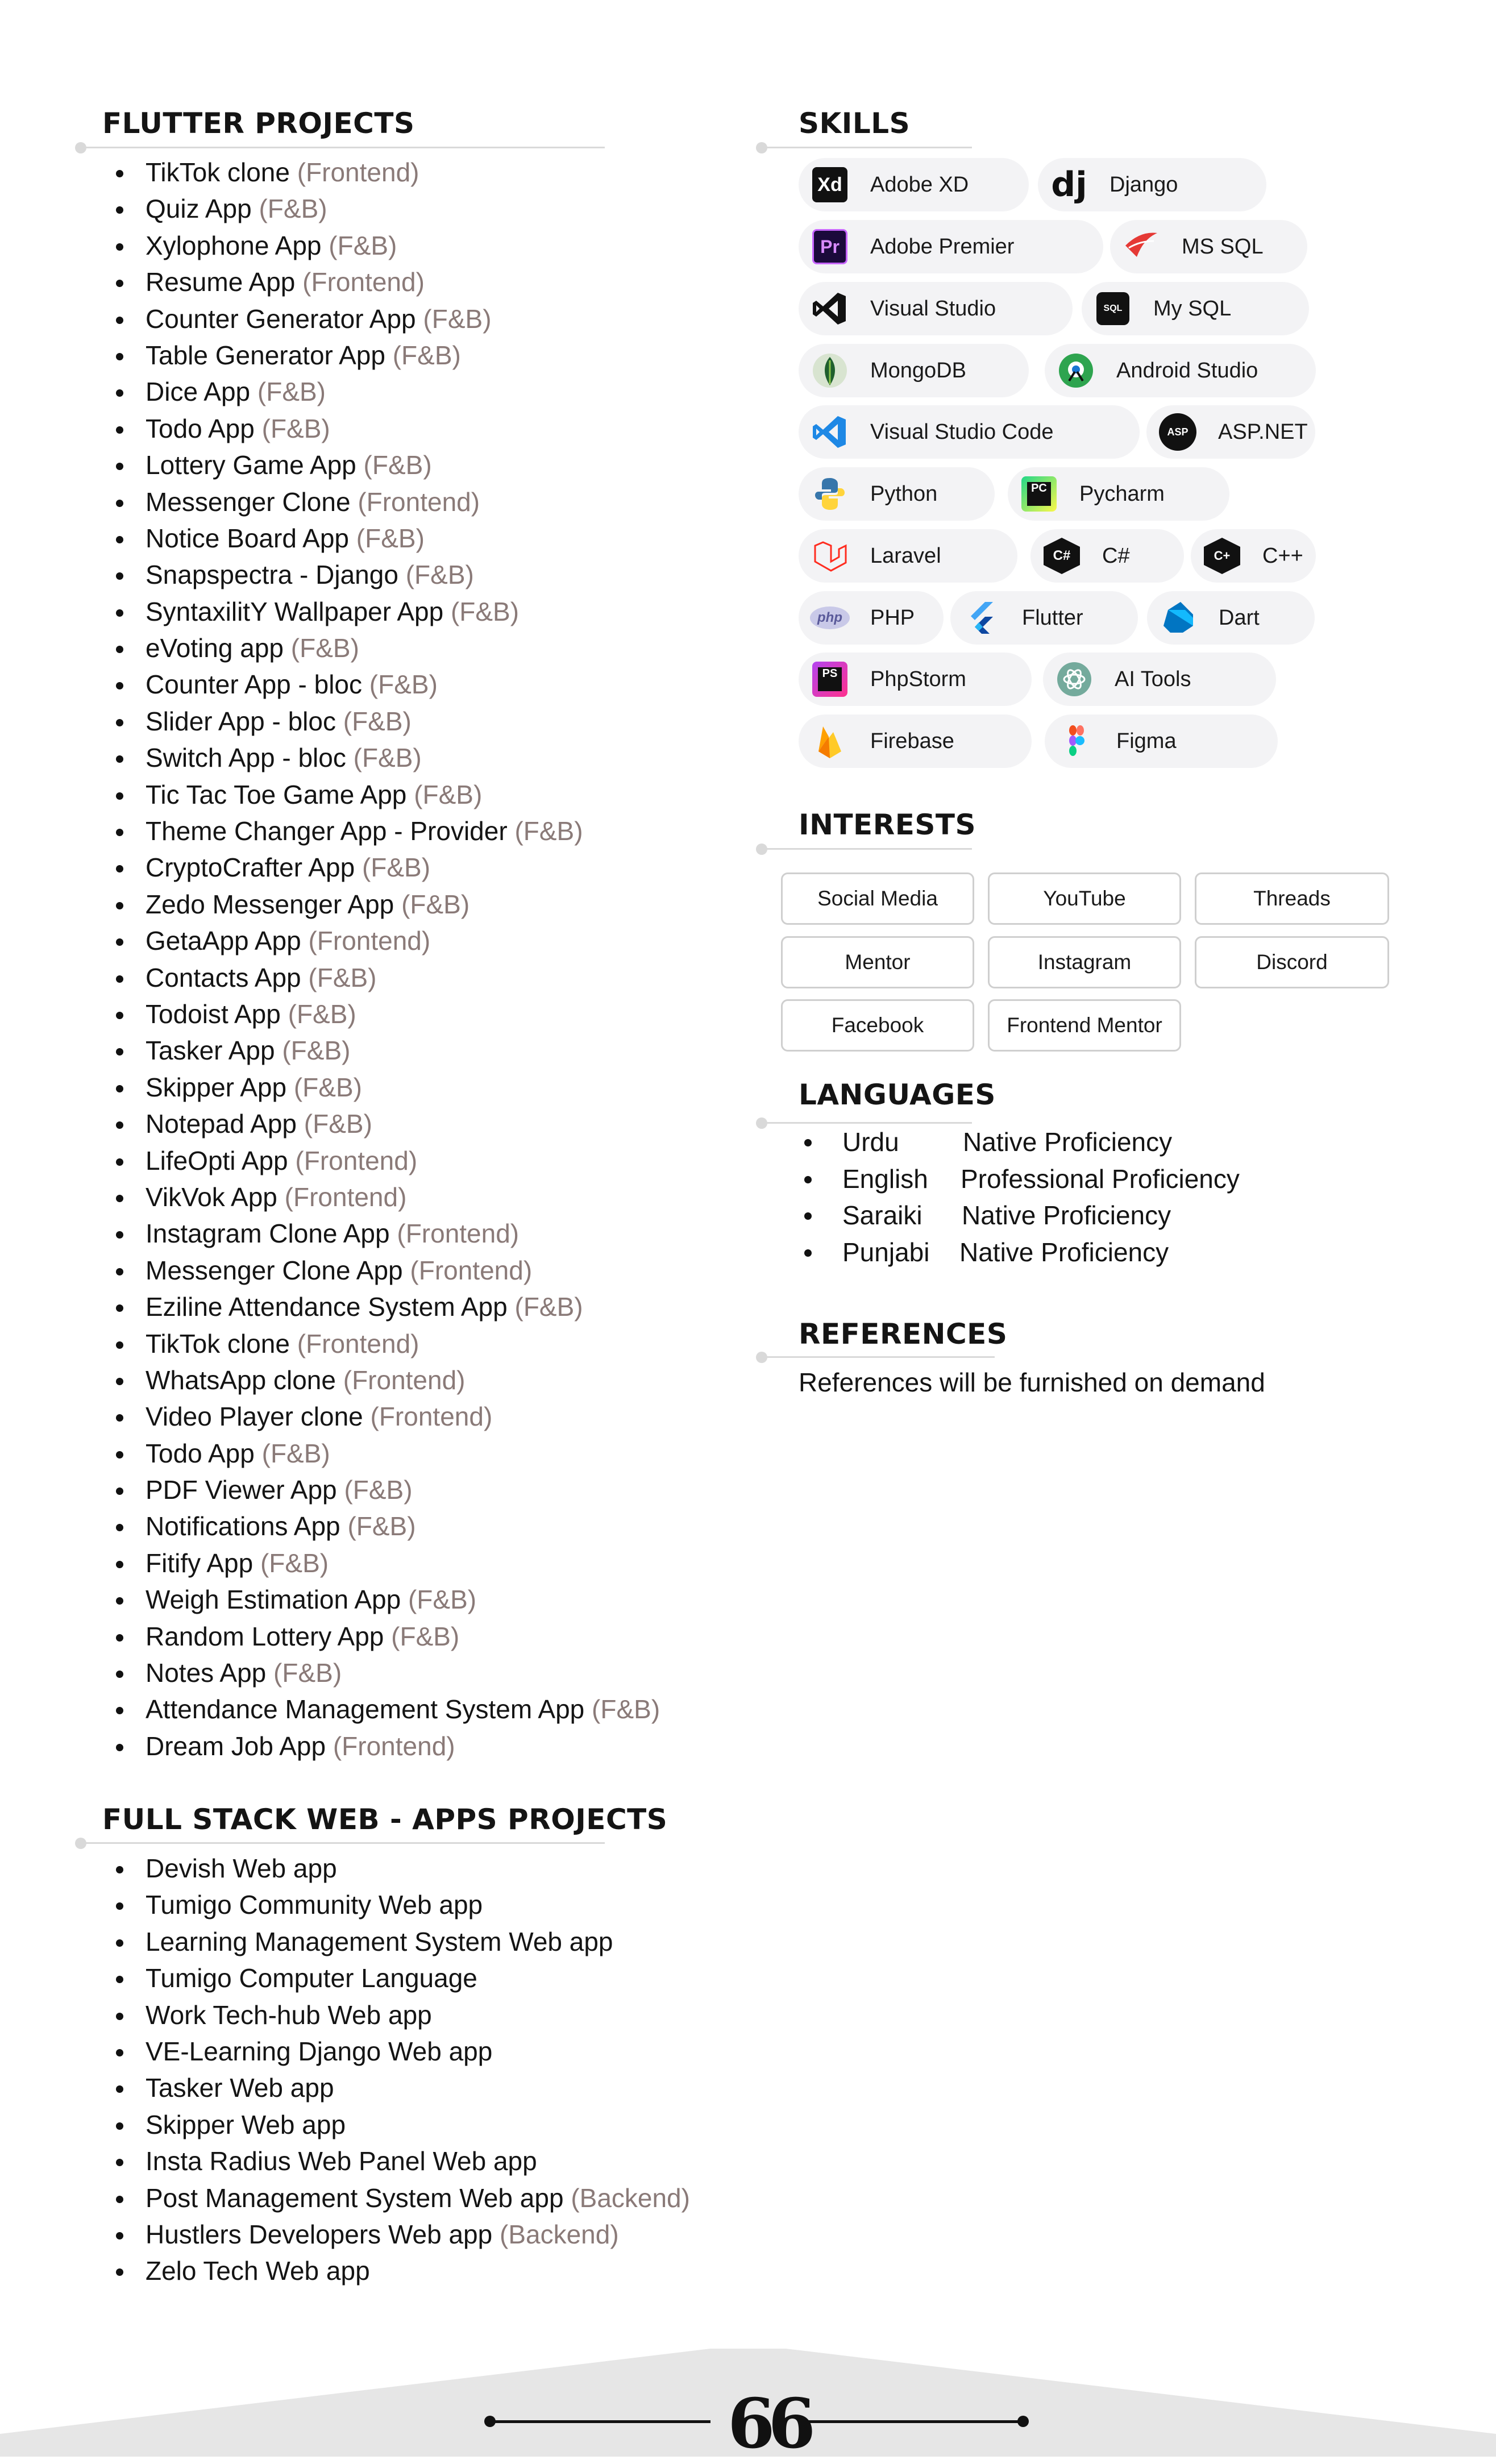  I want to click on quote-icon: 66, so click(772, 2424).